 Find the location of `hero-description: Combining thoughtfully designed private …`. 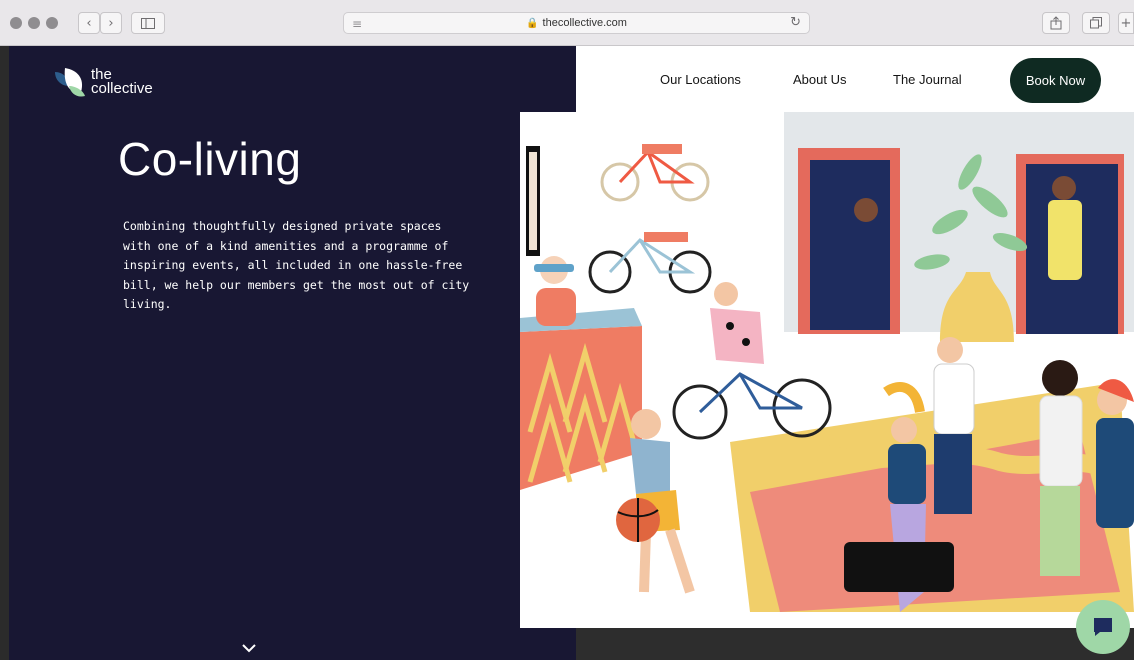

hero-description: Combining thoughtfully designed private … is located at coordinates (296, 265).